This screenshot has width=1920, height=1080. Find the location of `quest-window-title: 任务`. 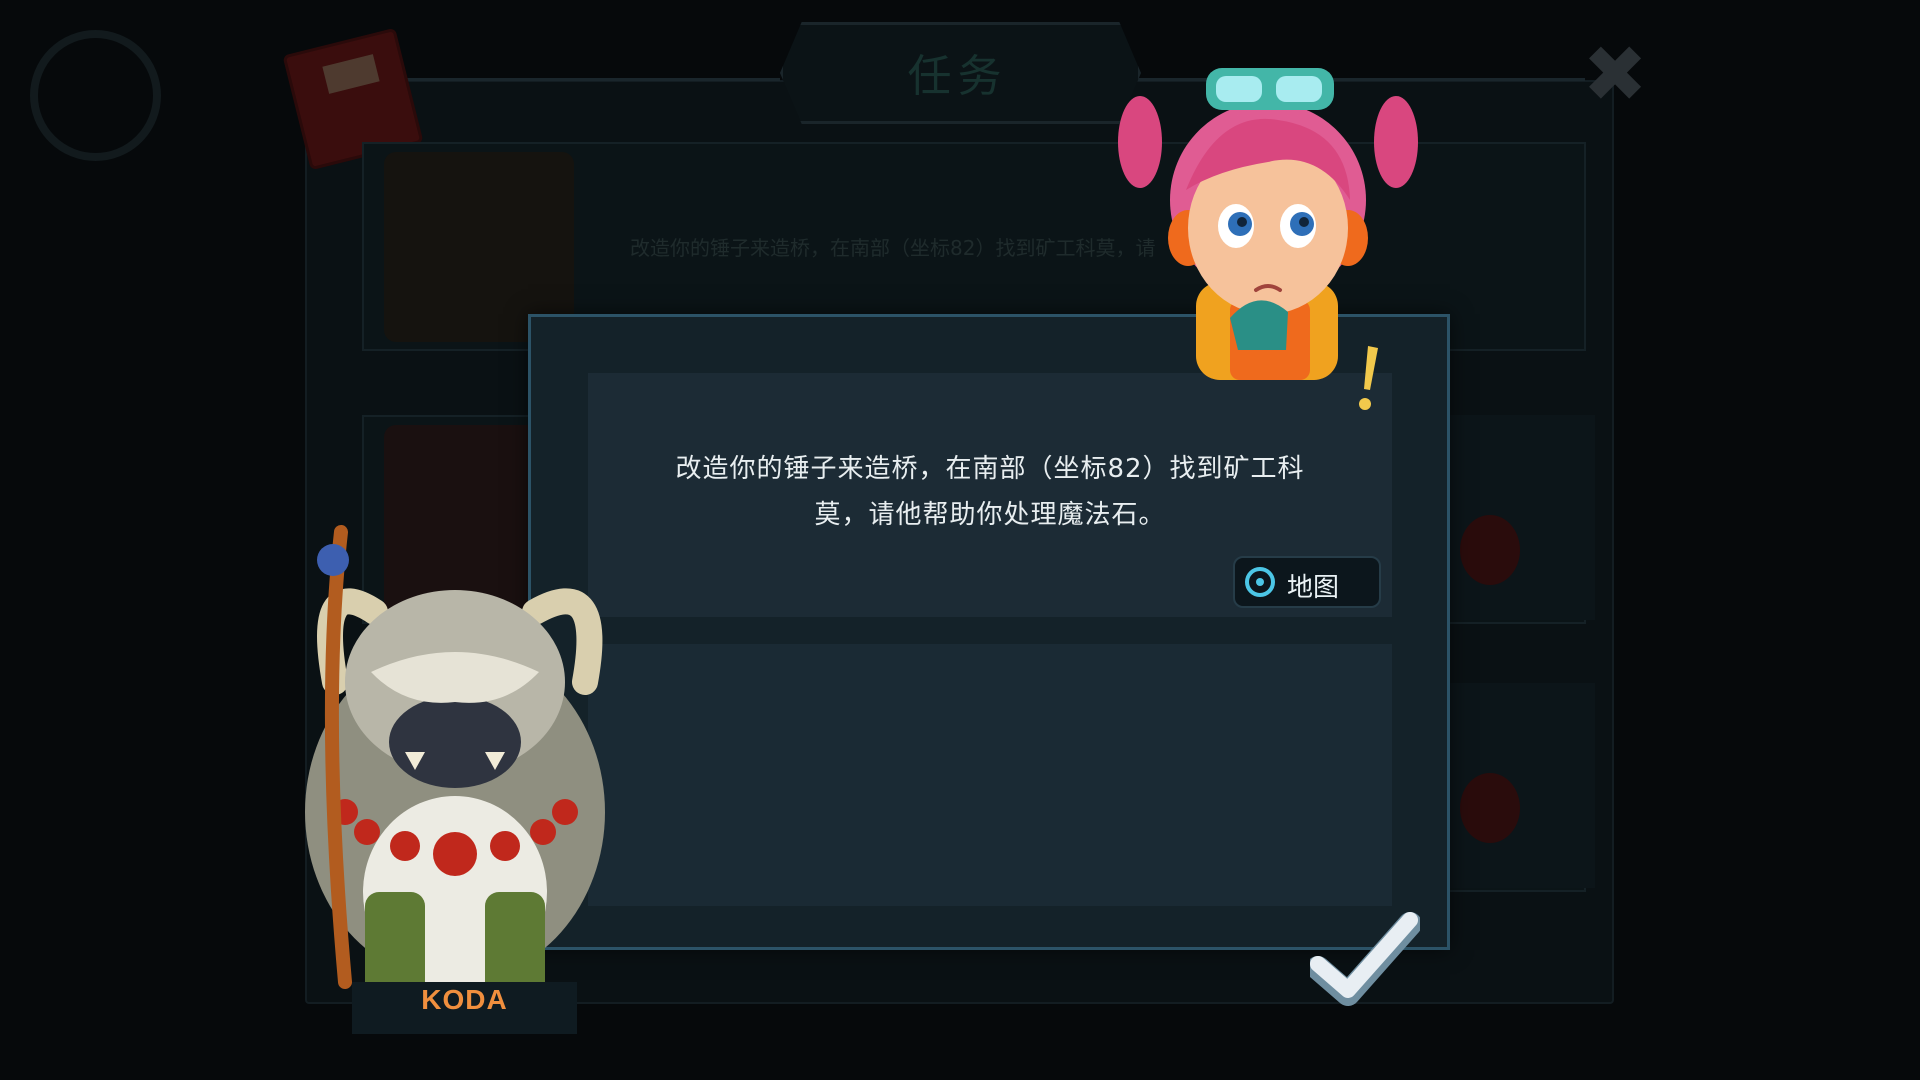

quest-window-title: 任务 is located at coordinates (957, 76).